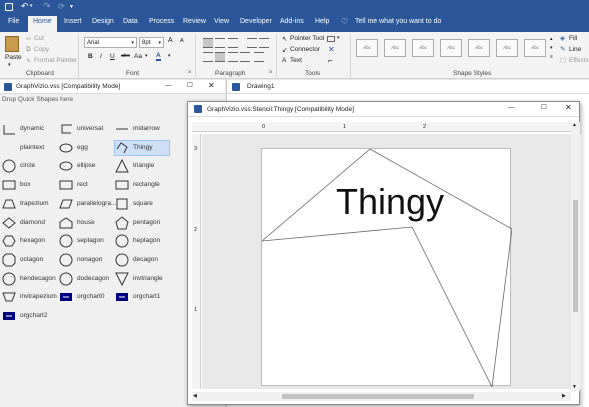  I want to click on grow-font-button: A, so click(170, 40).